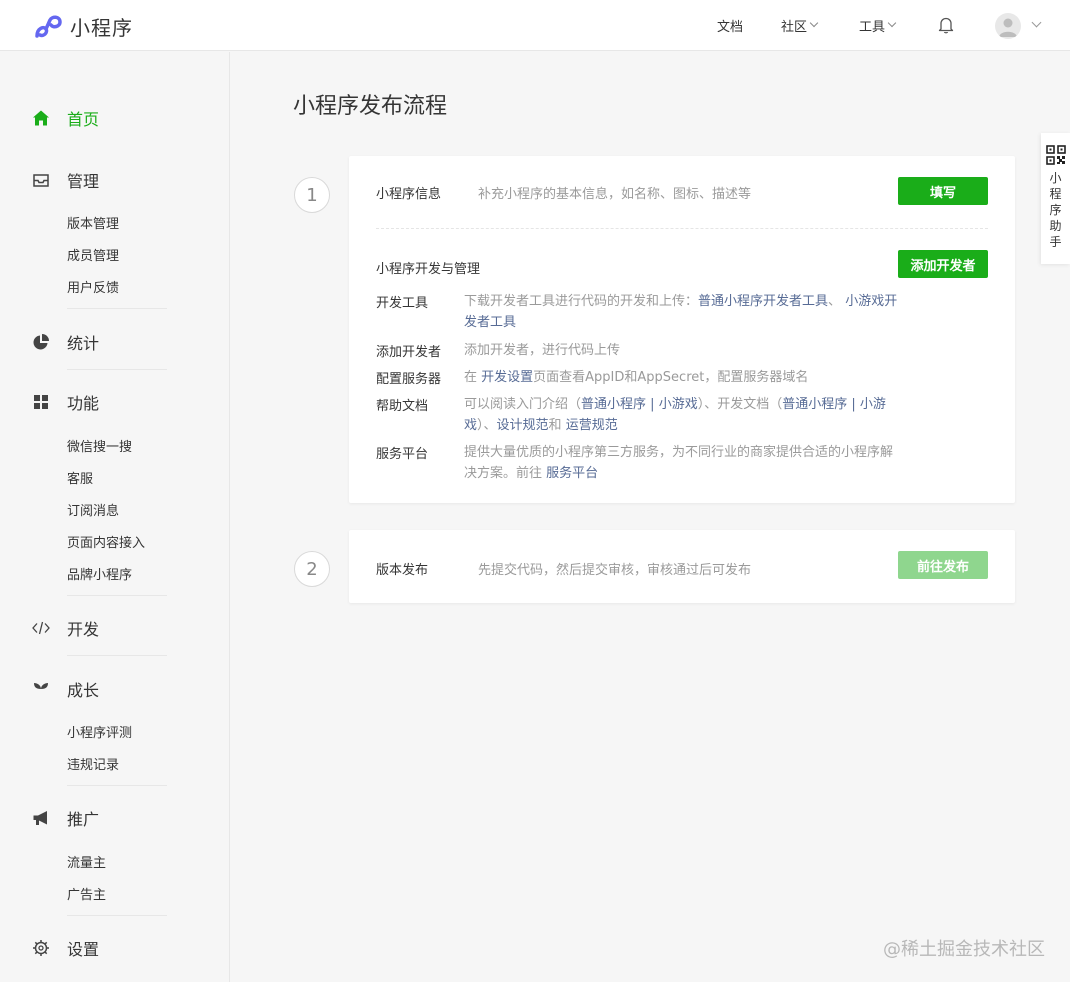  What do you see at coordinates (402, 406) in the screenshot?
I see `help-docs-label: 帮助文档` at bounding box center [402, 406].